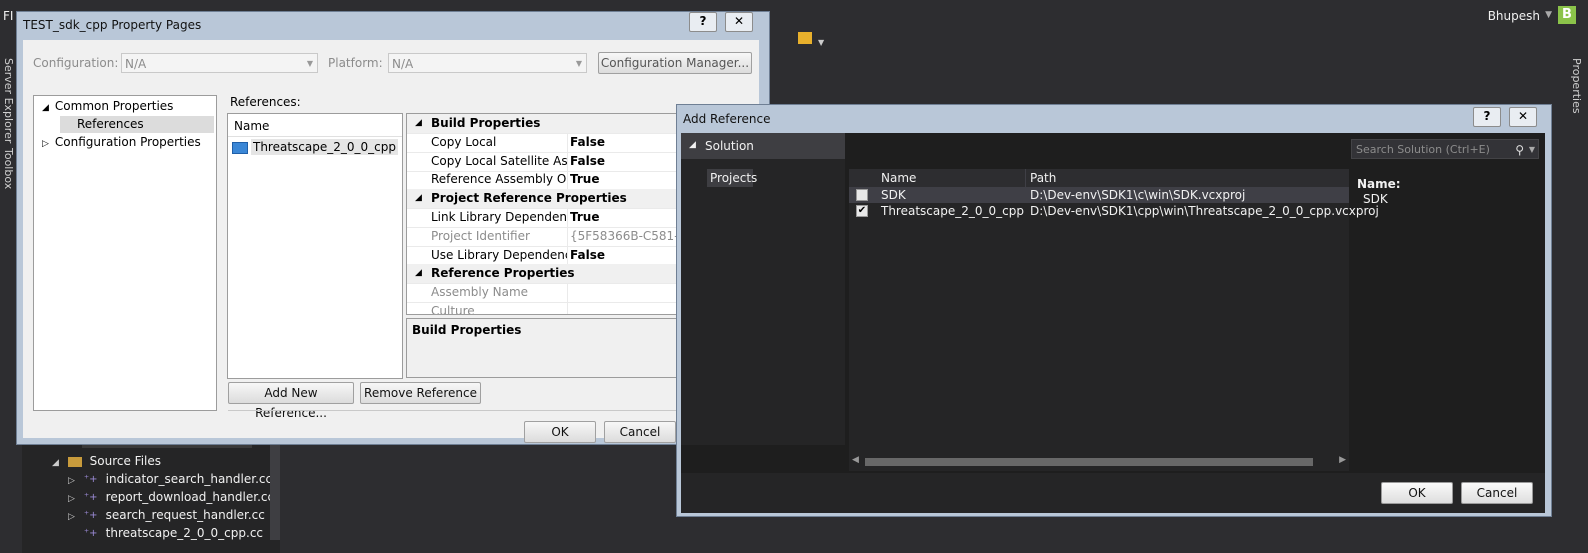  Describe the element at coordinates (805, 38) in the screenshot. I see `folder-toolbar-icon` at that location.